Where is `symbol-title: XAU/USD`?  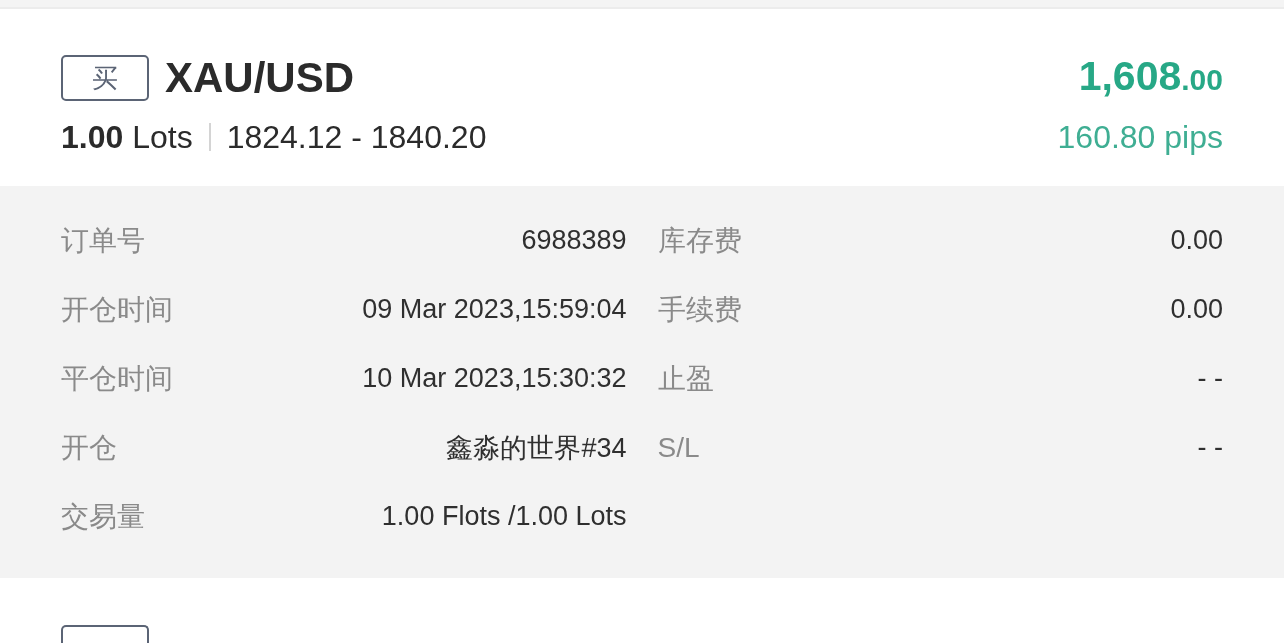
symbol-title: XAU/USD is located at coordinates (260, 78).